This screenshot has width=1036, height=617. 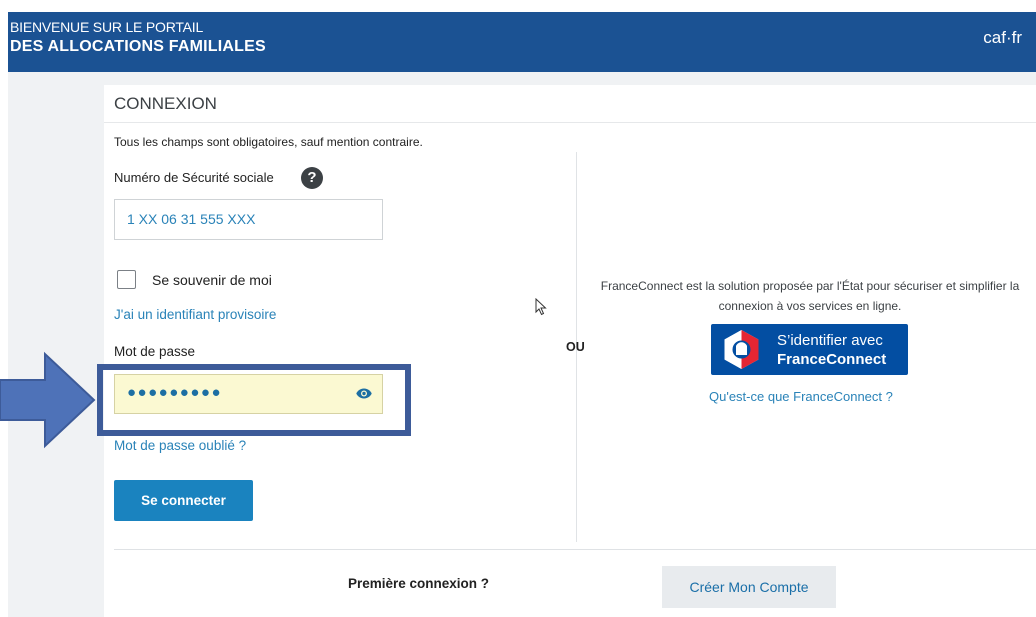 What do you see at coordinates (575, 347) in the screenshot?
I see `or-separator: OU` at bounding box center [575, 347].